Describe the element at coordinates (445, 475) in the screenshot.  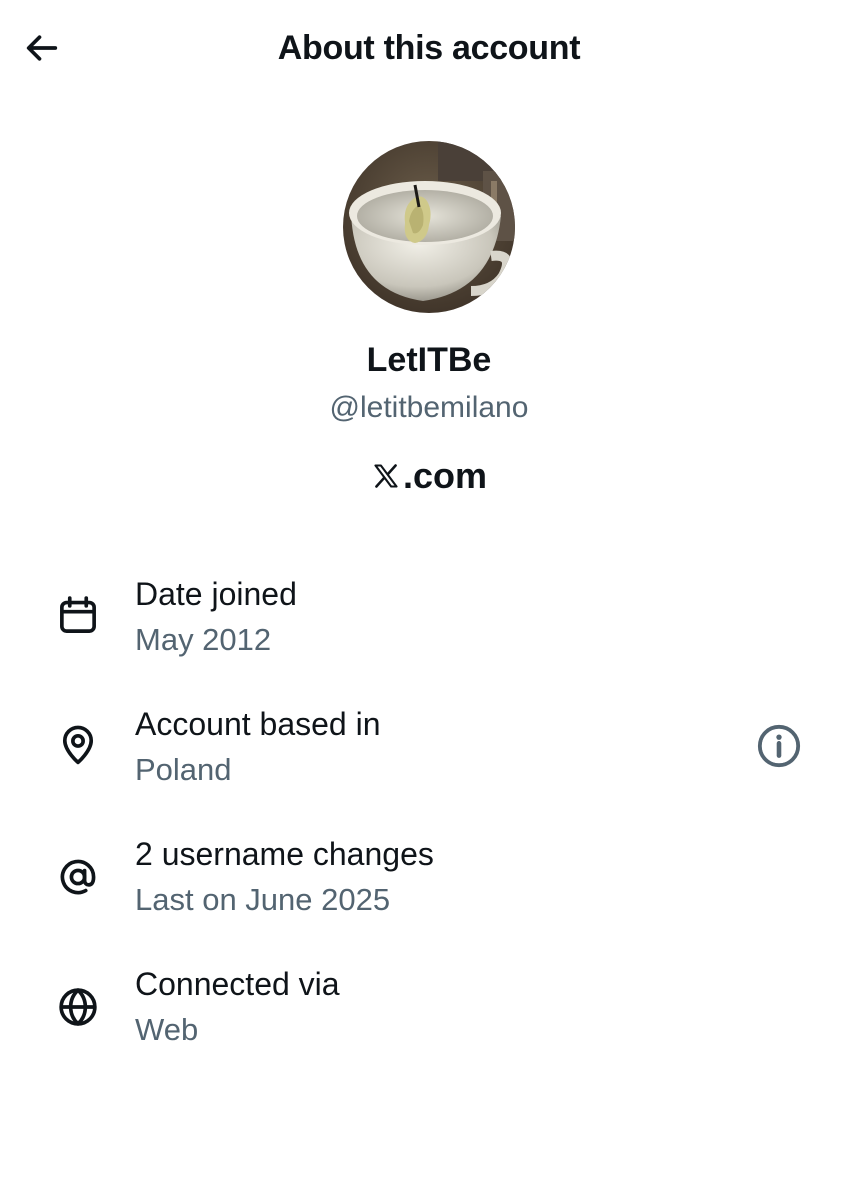
I see `site-suffix: .com` at that location.